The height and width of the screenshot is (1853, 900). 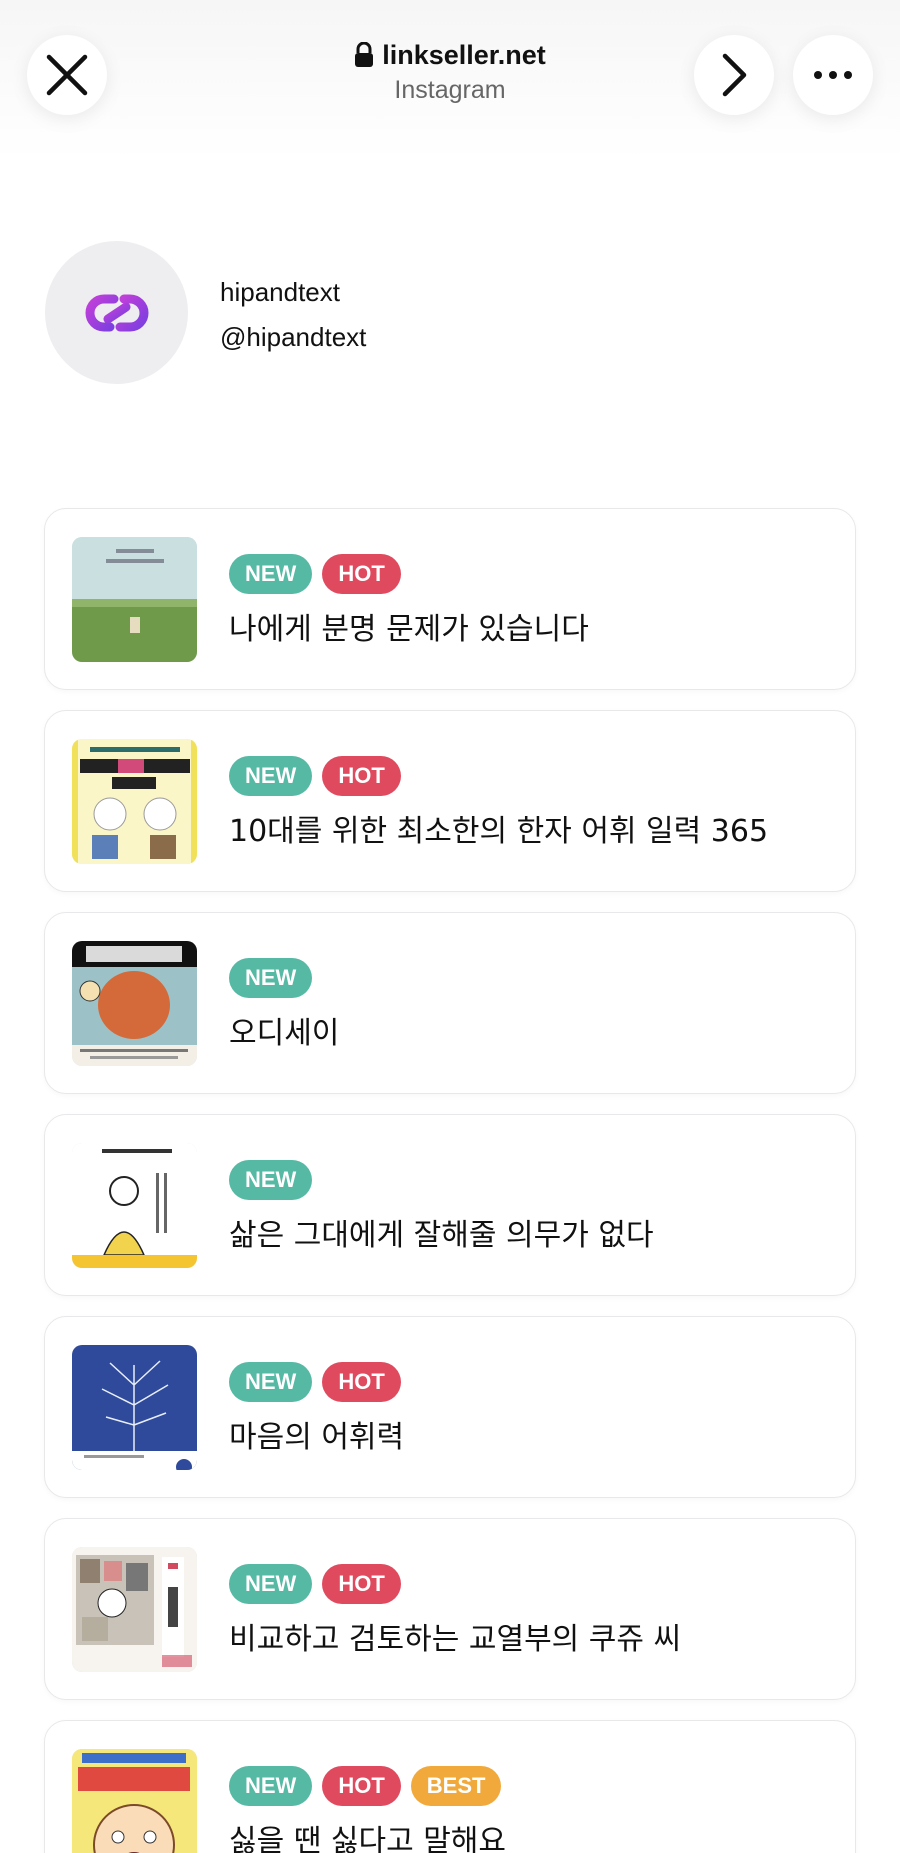 I want to click on address-bar: linkseller.net Instagram, so click(x=450, y=76).